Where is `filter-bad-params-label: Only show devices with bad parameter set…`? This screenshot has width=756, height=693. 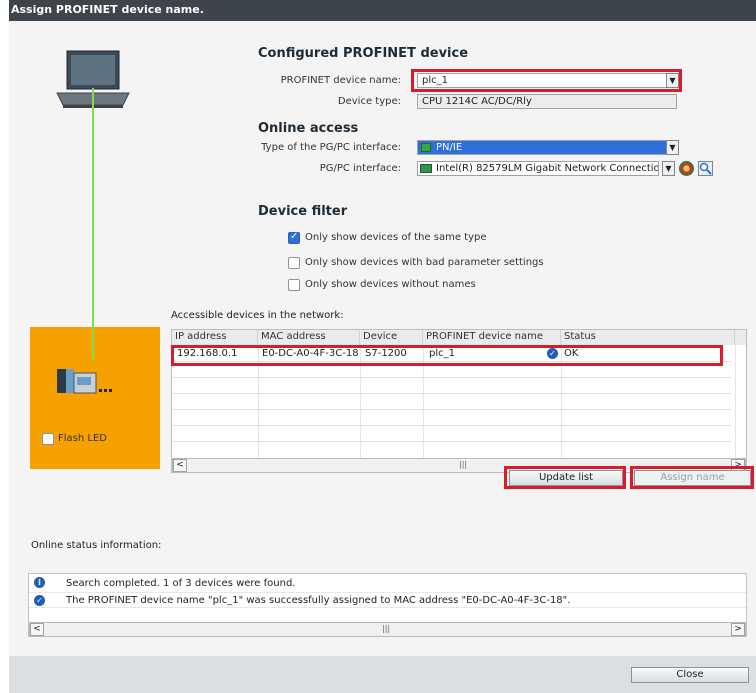
filter-bad-params-label: Only show devices with bad parameter set… is located at coordinates (424, 262).